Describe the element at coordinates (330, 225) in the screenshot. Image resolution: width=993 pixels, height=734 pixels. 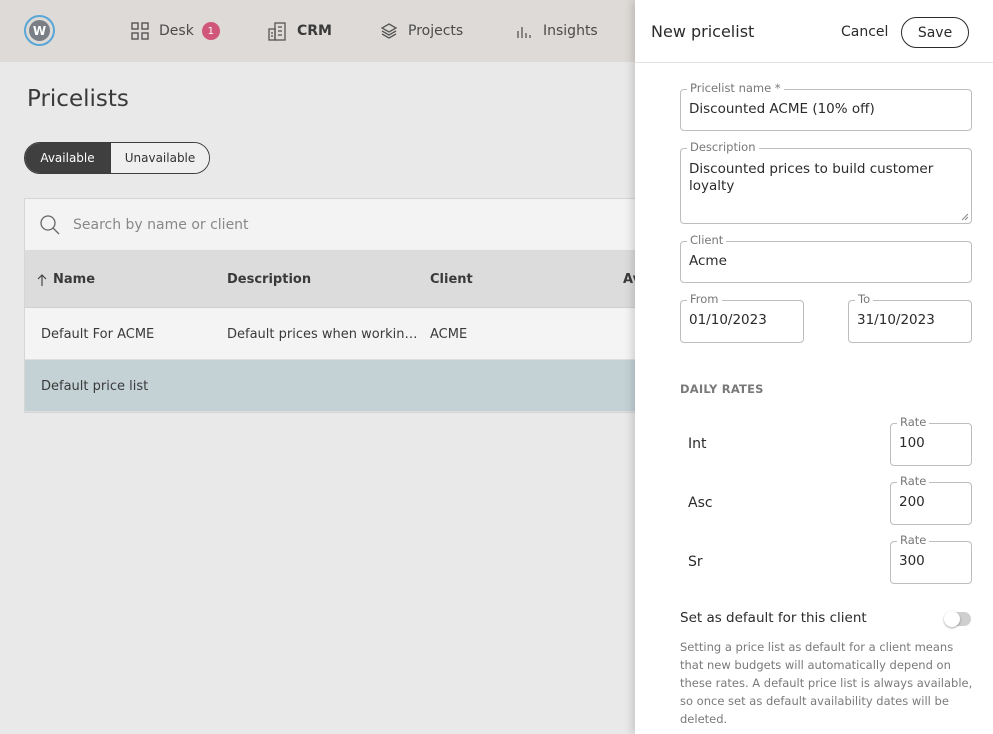
I see `search-bar: Search by name or client` at that location.